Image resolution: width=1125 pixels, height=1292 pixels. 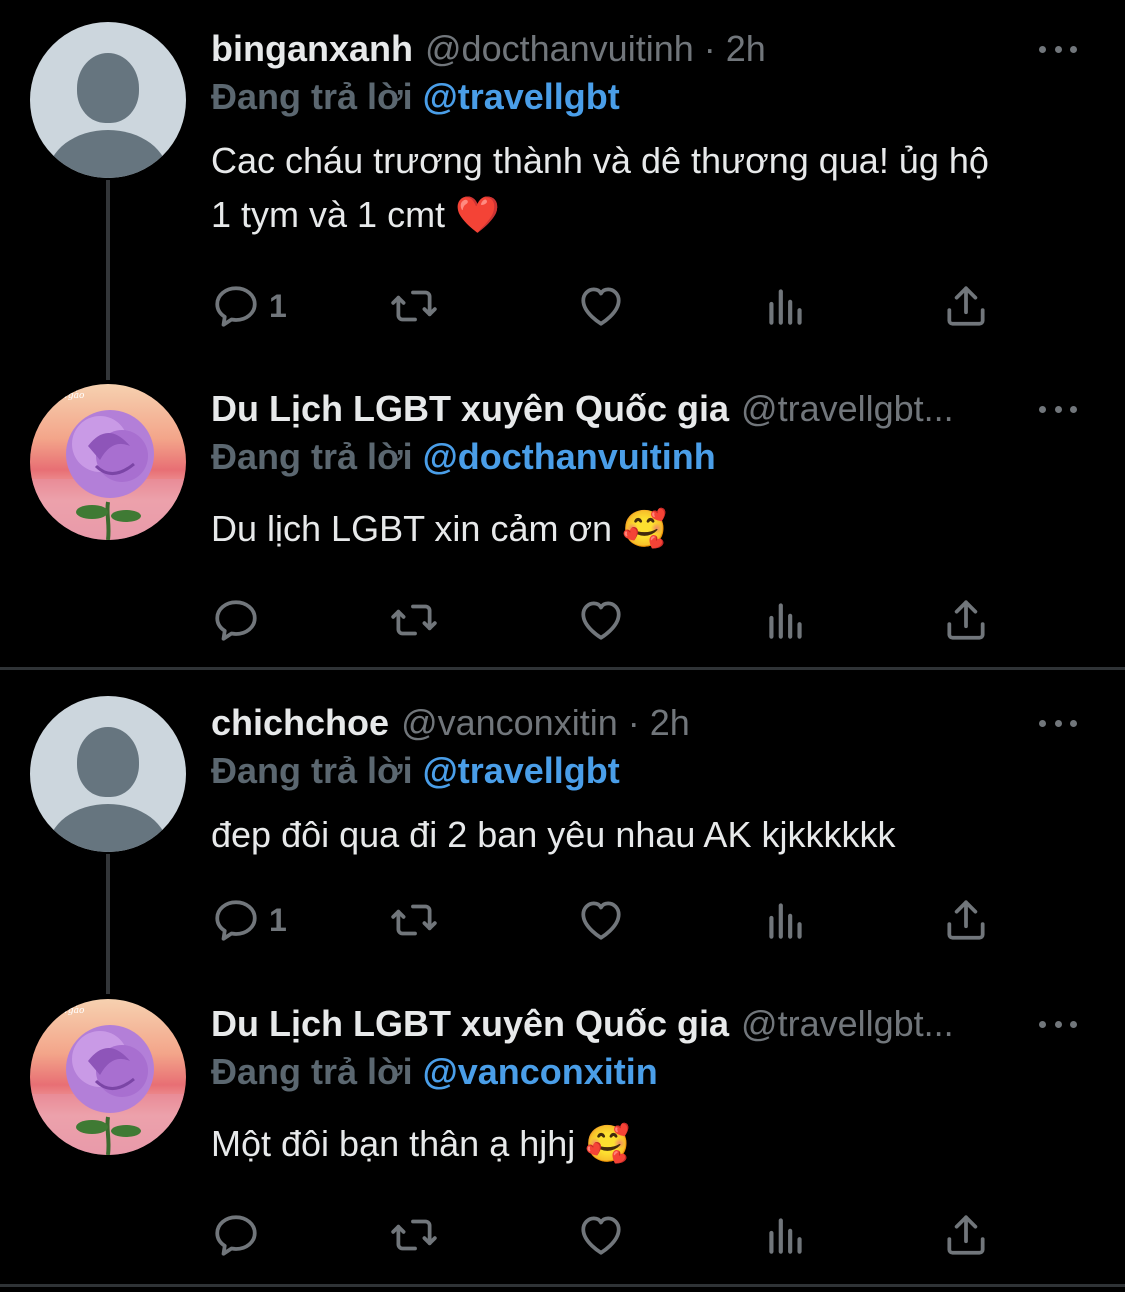 I want to click on mention-link: @vanconxitin, so click(x=540, y=1071).